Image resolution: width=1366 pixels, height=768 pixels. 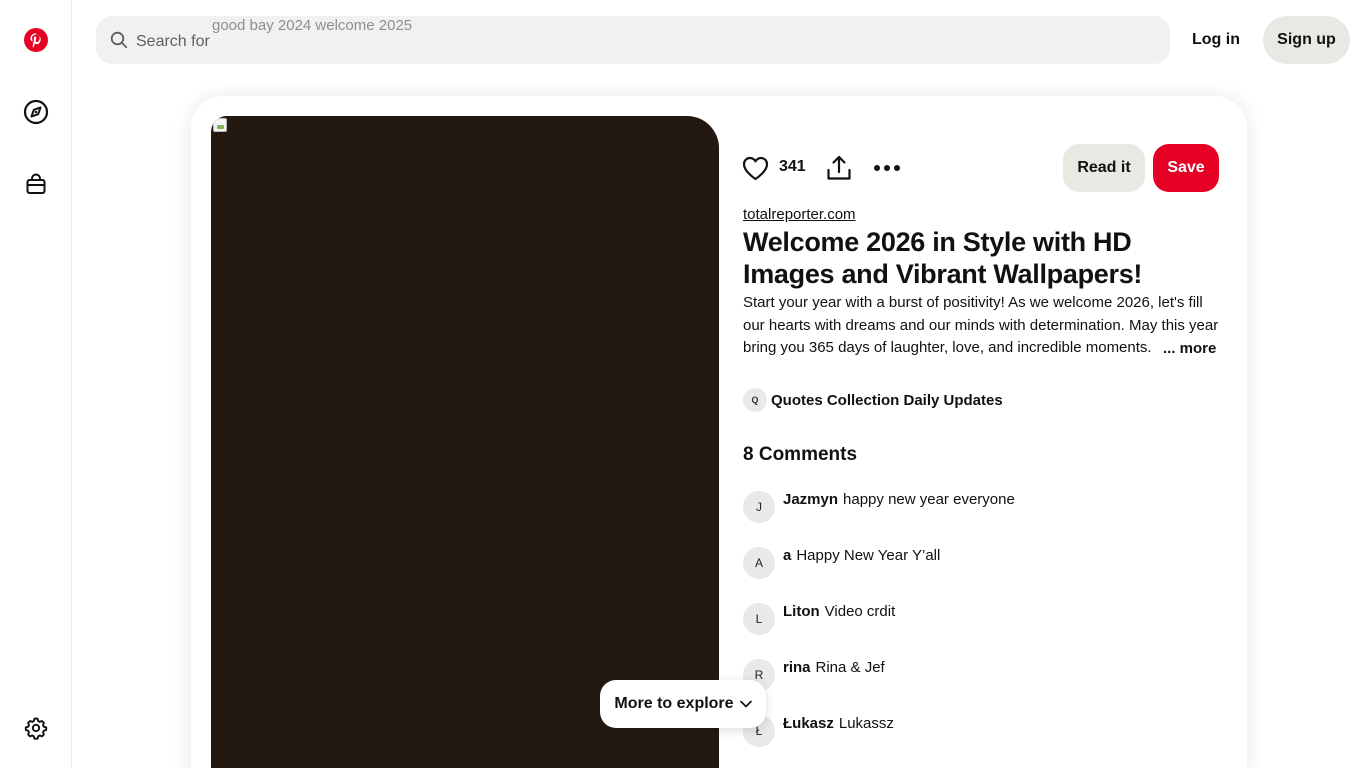 I want to click on comment-avatar: A, so click(x=759, y=563).